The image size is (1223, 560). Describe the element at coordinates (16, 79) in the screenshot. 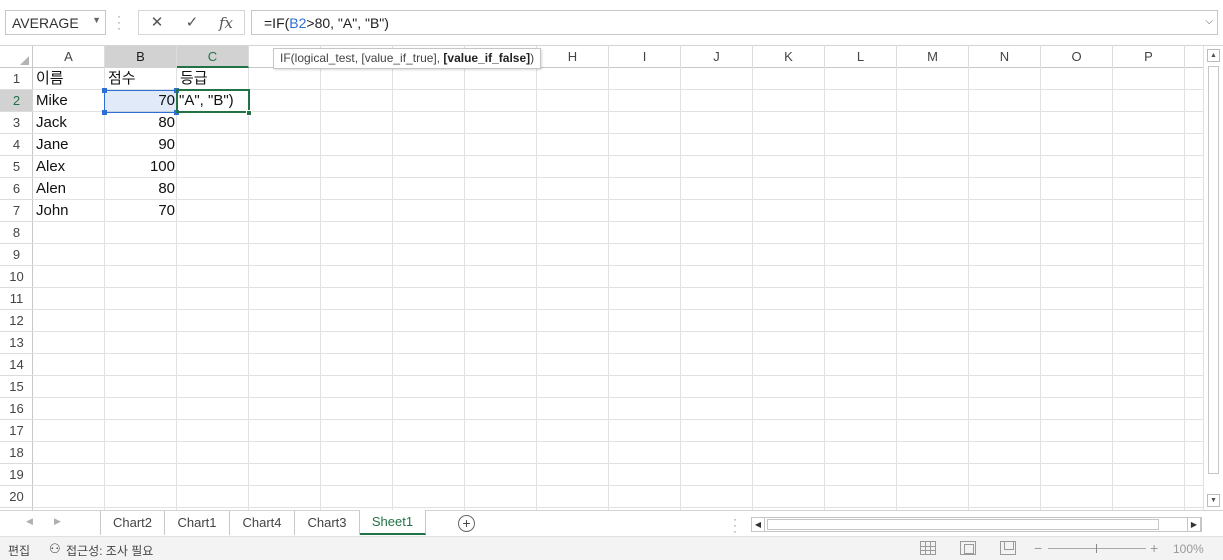

I see `row-header-1: 1` at that location.